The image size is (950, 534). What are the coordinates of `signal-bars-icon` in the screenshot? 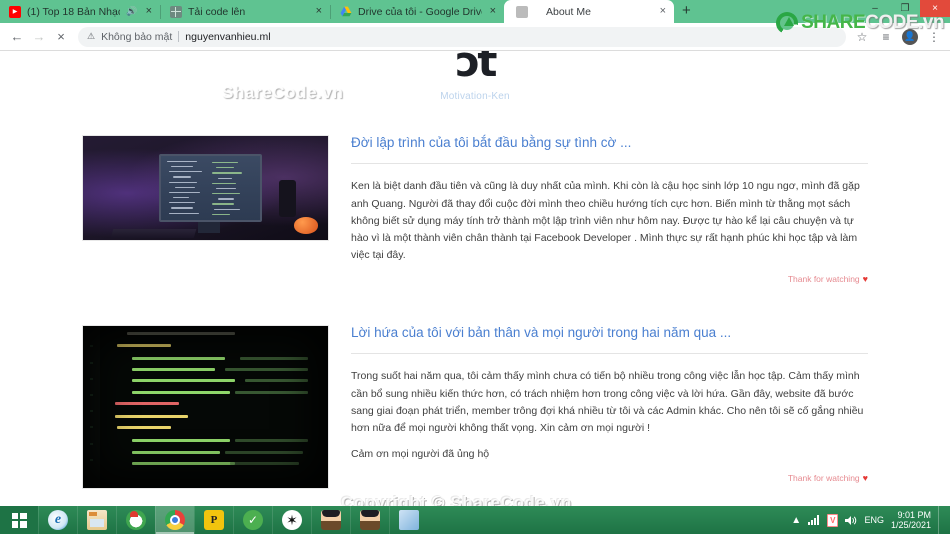 It's located at (814, 520).